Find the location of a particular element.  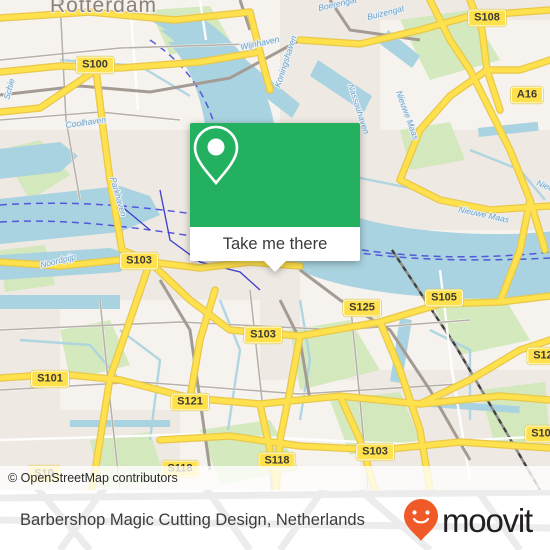

road-shield-label: S108 is located at coordinates (487, 18).